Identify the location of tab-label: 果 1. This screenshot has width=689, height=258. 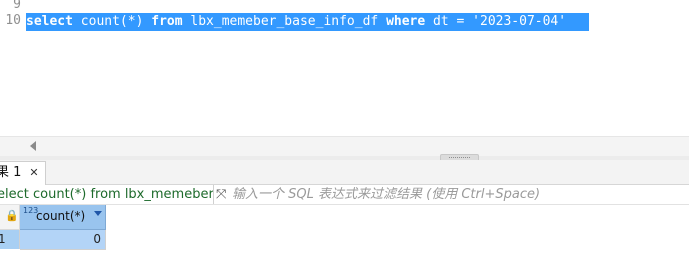
(11, 172).